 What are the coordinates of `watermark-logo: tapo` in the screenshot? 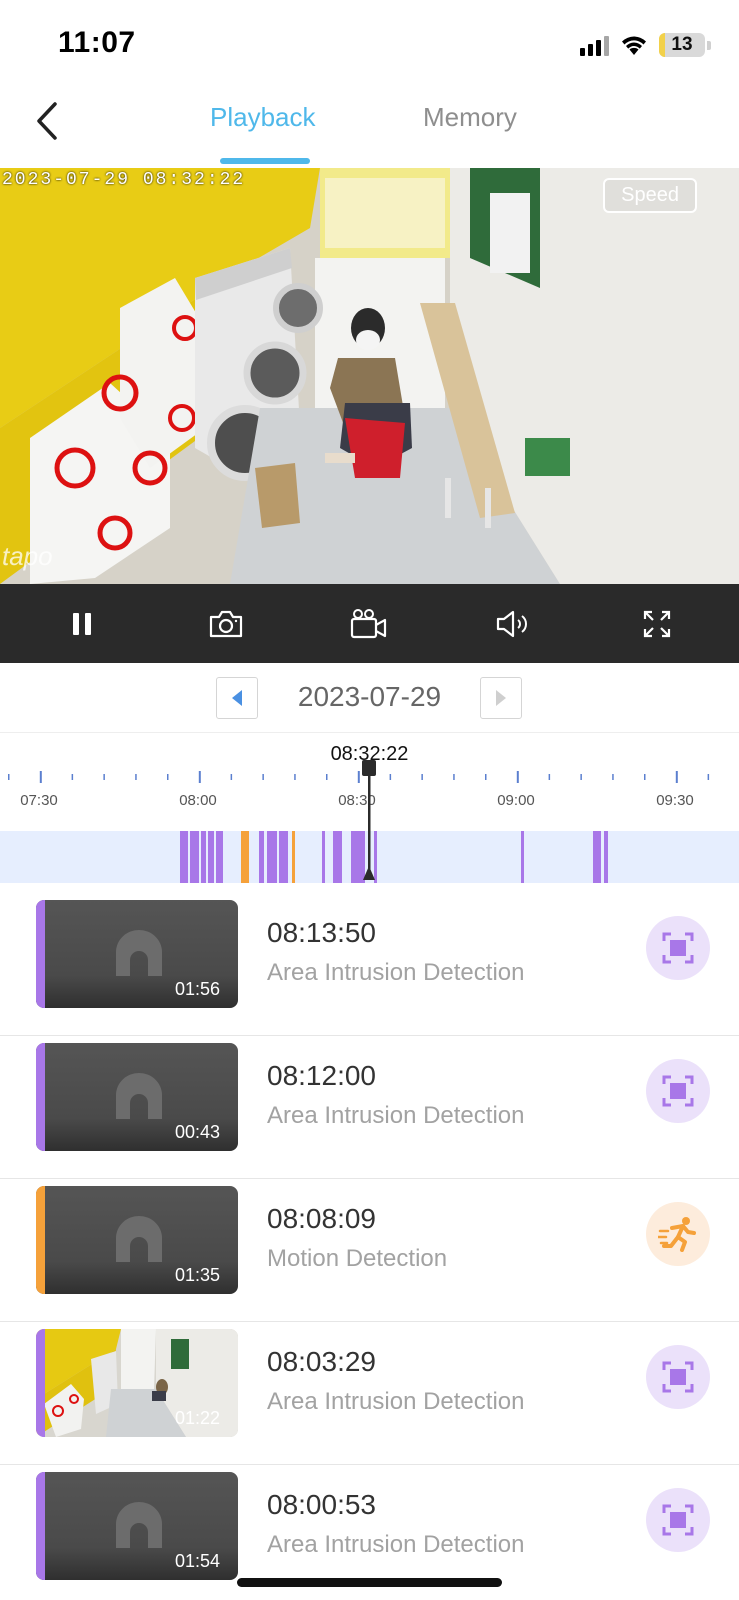 It's located at (27, 556).